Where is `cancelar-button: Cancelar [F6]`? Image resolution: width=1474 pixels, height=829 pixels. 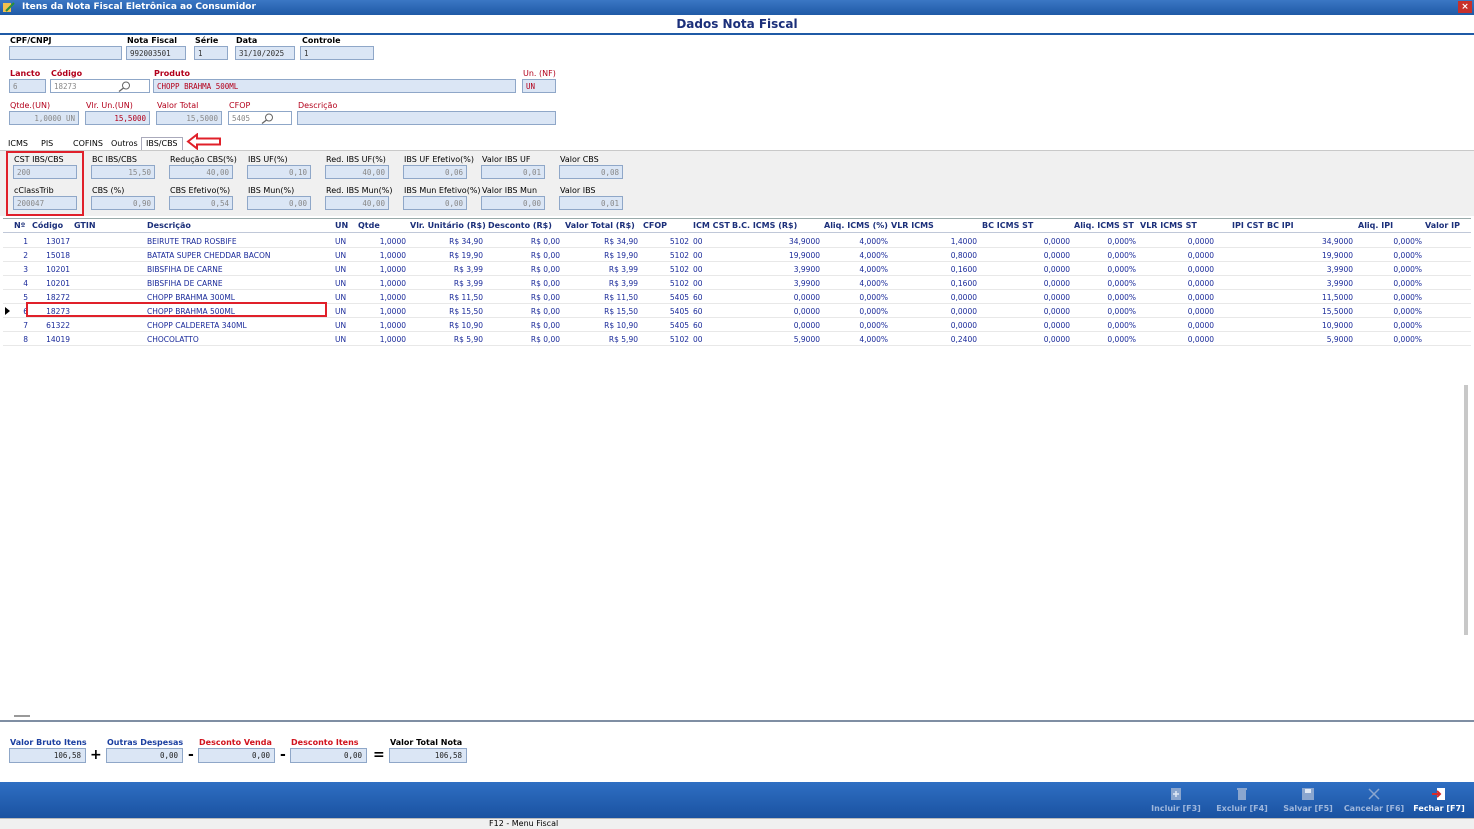
cancelar-button: Cancelar [F6] is located at coordinates (1374, 801).